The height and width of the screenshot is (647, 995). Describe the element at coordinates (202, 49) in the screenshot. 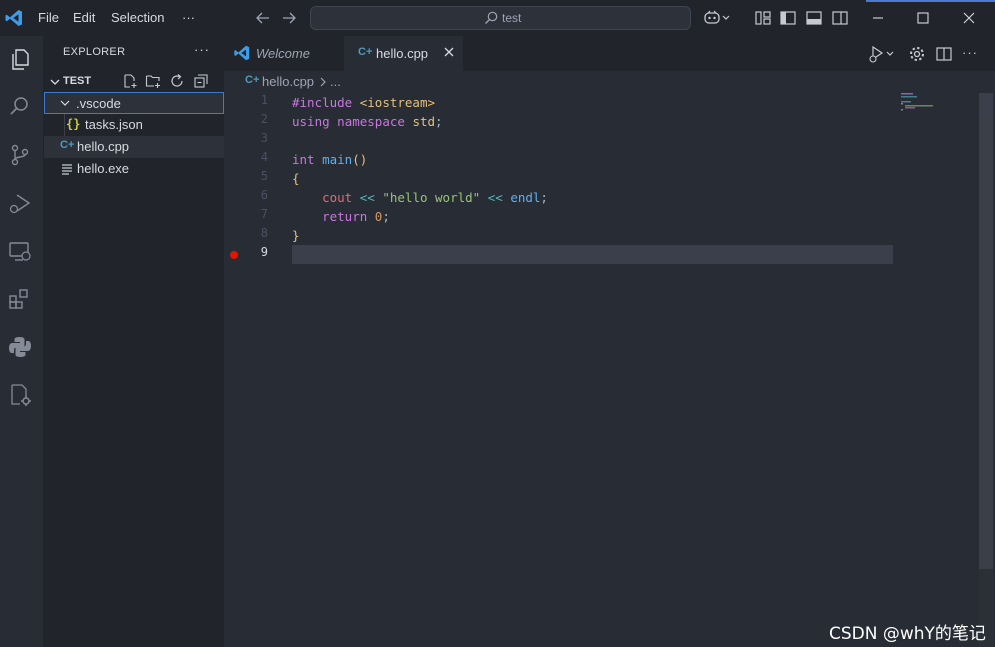

I see `explorer-more-button: ···` at that location.